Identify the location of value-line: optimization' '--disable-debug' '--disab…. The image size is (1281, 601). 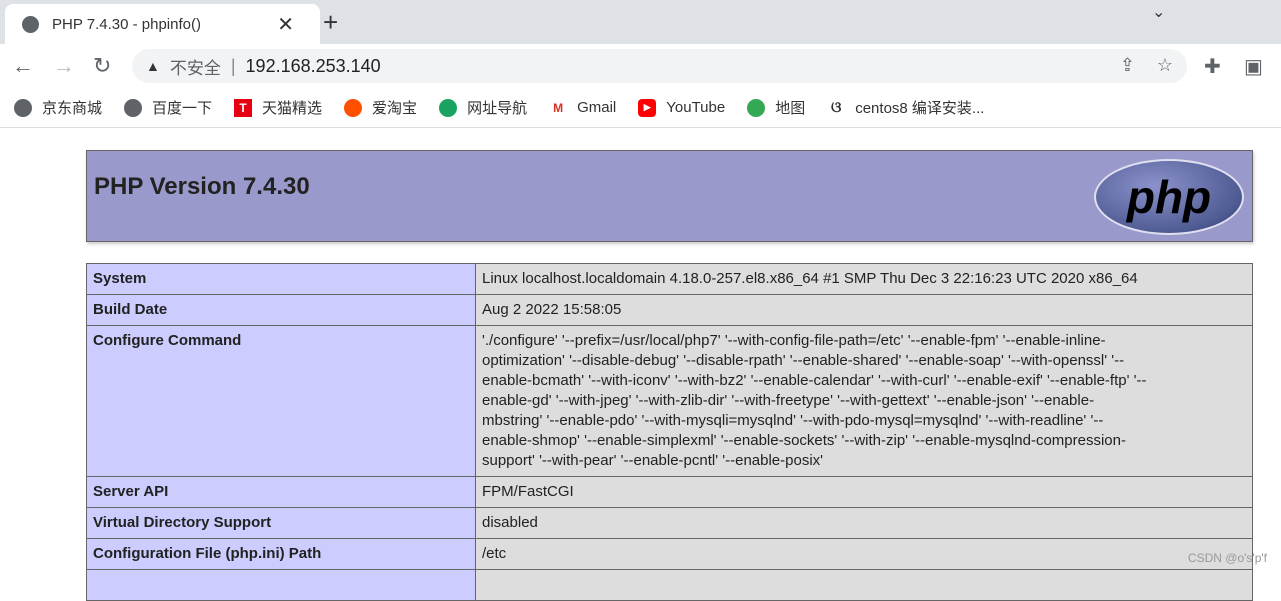
(803, 360).